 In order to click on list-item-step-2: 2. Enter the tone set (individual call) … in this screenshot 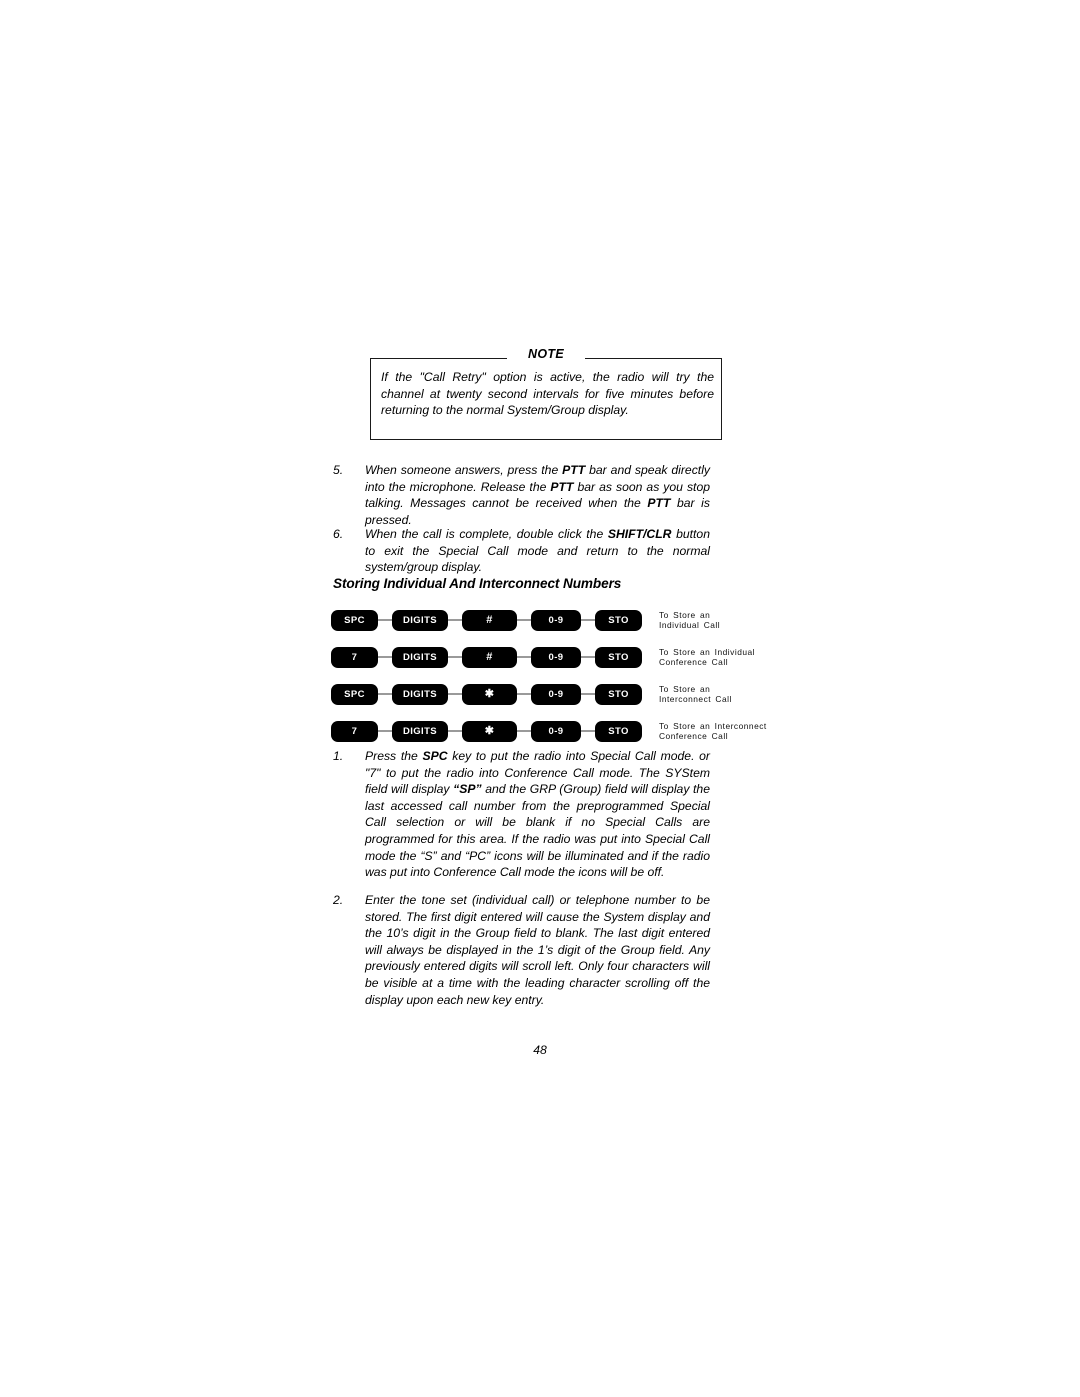, I will do `click(523, 950)`.